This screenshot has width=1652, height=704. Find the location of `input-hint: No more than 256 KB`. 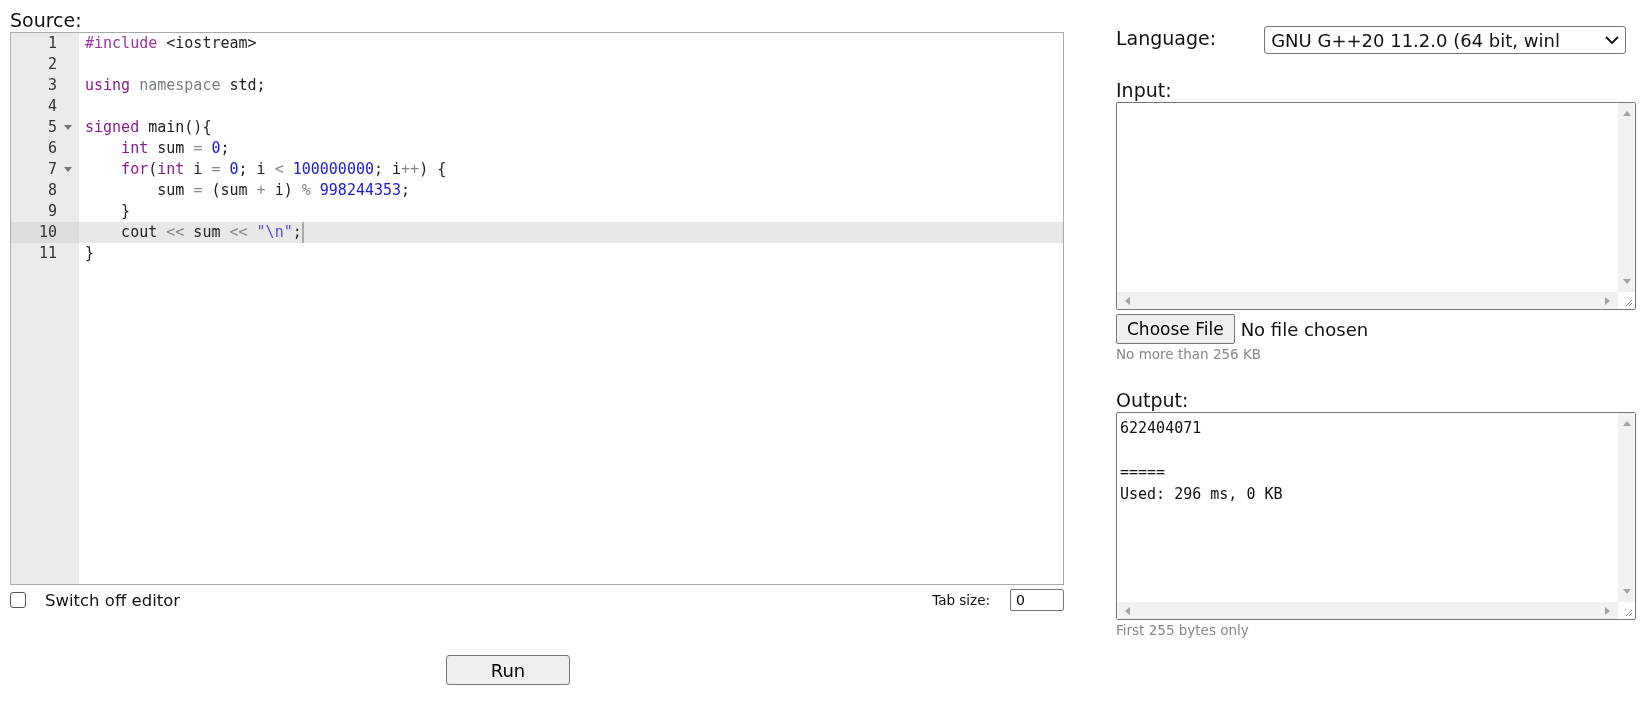

input-hint: No more than 256 KB is located at coordinates (1189, 354).